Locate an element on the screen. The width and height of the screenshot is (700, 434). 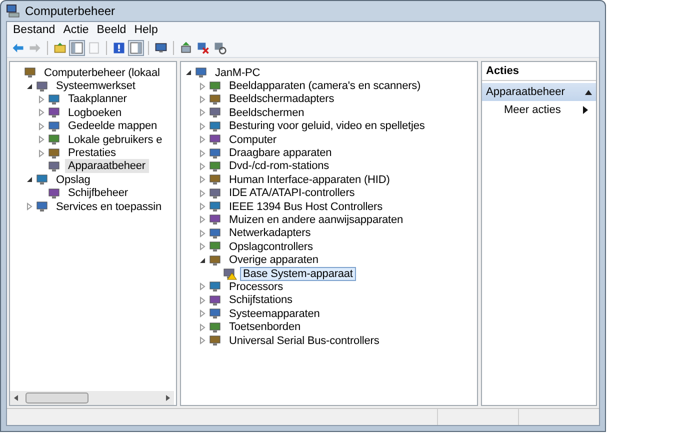
tree-item: Universal Serial Bus-controllers is located at coordinates (304, 341).